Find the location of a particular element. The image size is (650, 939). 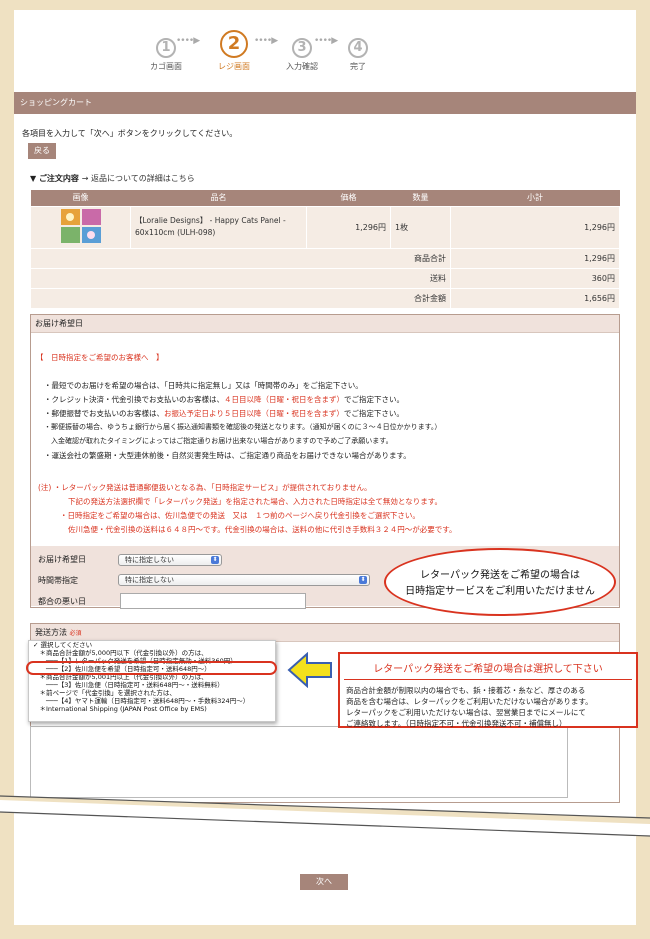

table-row: 送料 360円 is located at coordinates (325, 278).